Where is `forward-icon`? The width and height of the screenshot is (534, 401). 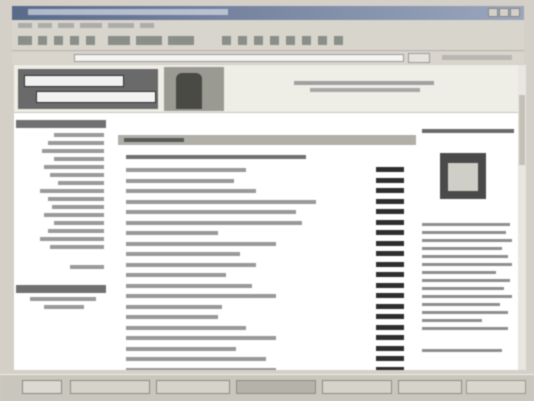
forward-icon is located at coordinates (42, 40).